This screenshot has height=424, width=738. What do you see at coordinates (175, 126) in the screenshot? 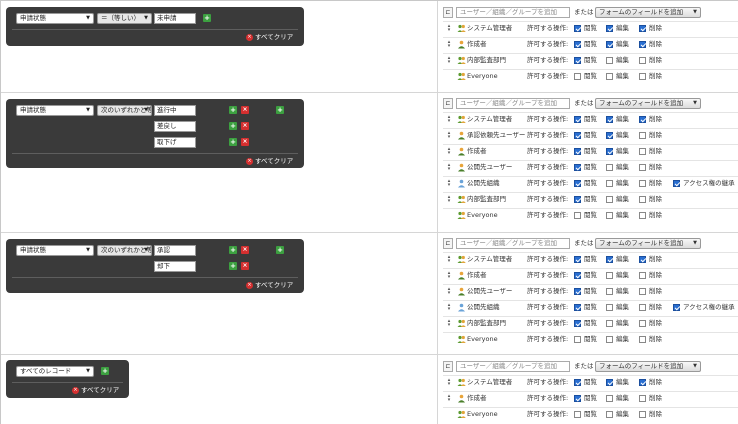
I see `condition-value-input: 差戻し` at bounding box center [175, 126].